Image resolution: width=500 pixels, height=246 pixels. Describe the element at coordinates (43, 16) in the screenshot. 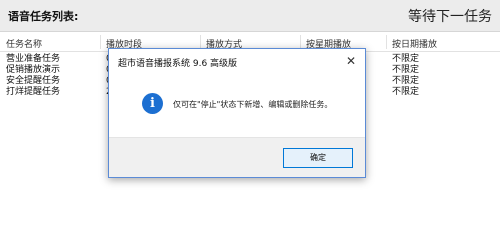

I see `task-list-title: 语音任务列表:` at that location.